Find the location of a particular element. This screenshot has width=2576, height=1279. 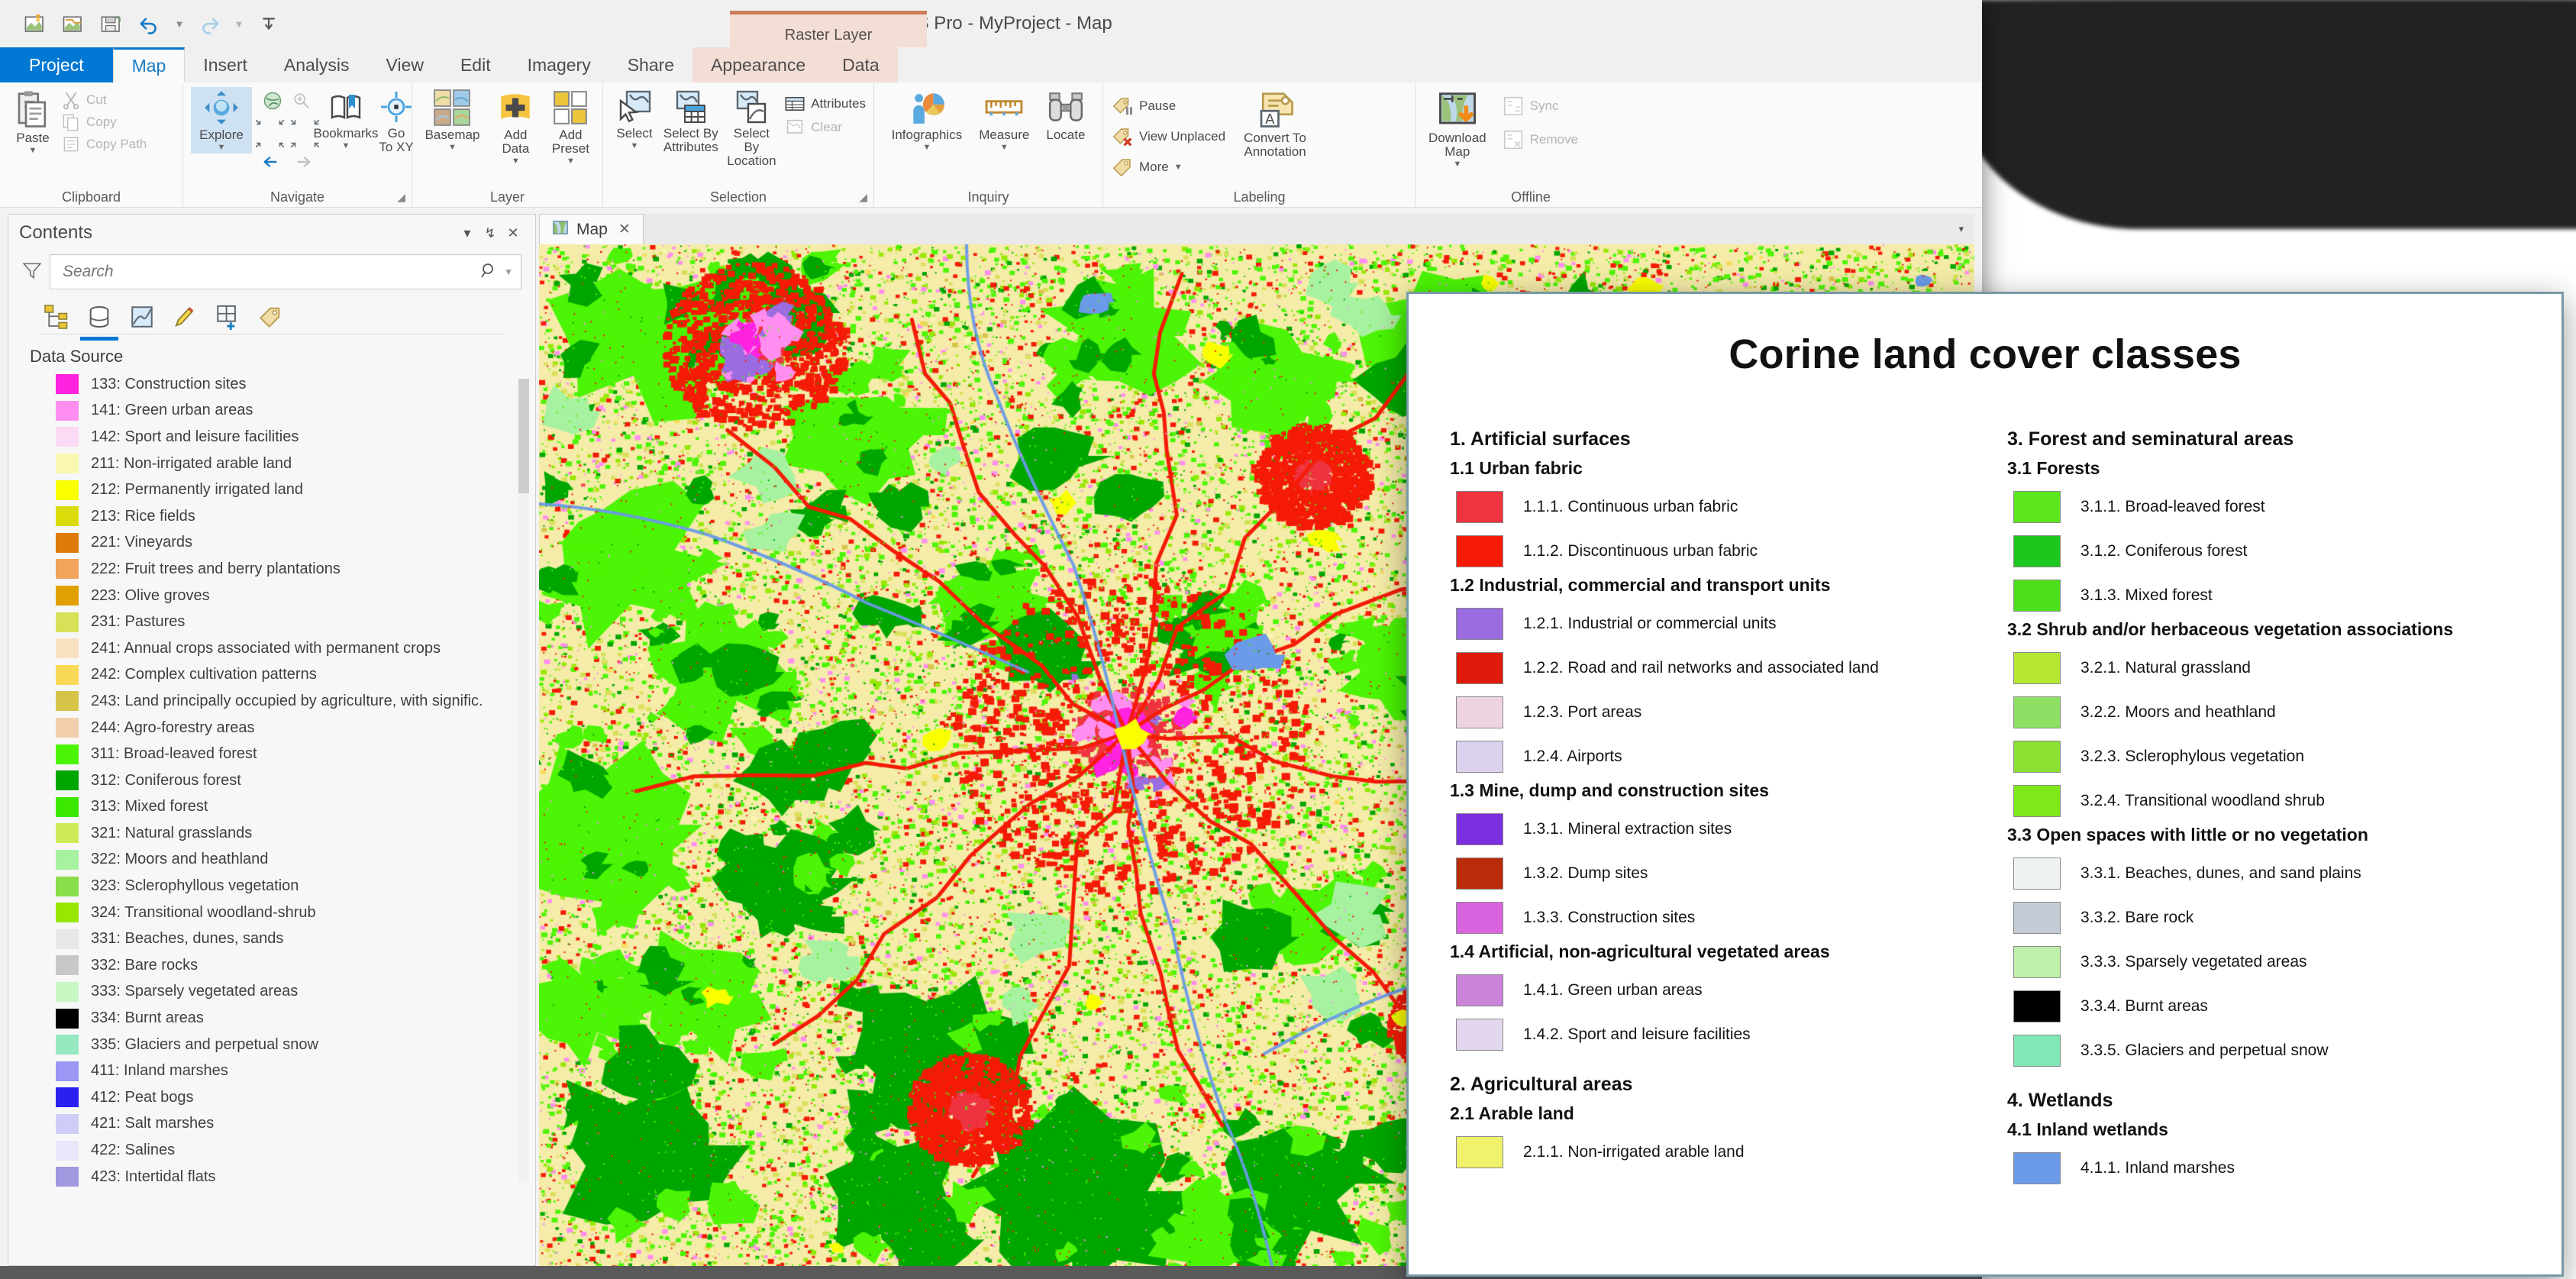

copy-button: Copy is located at coordinates (104, 122).